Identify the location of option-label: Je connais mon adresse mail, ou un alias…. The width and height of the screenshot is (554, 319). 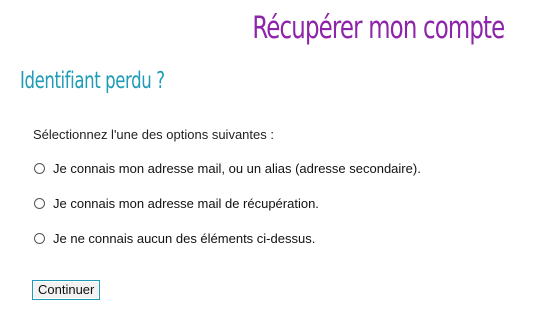
(237, 168).